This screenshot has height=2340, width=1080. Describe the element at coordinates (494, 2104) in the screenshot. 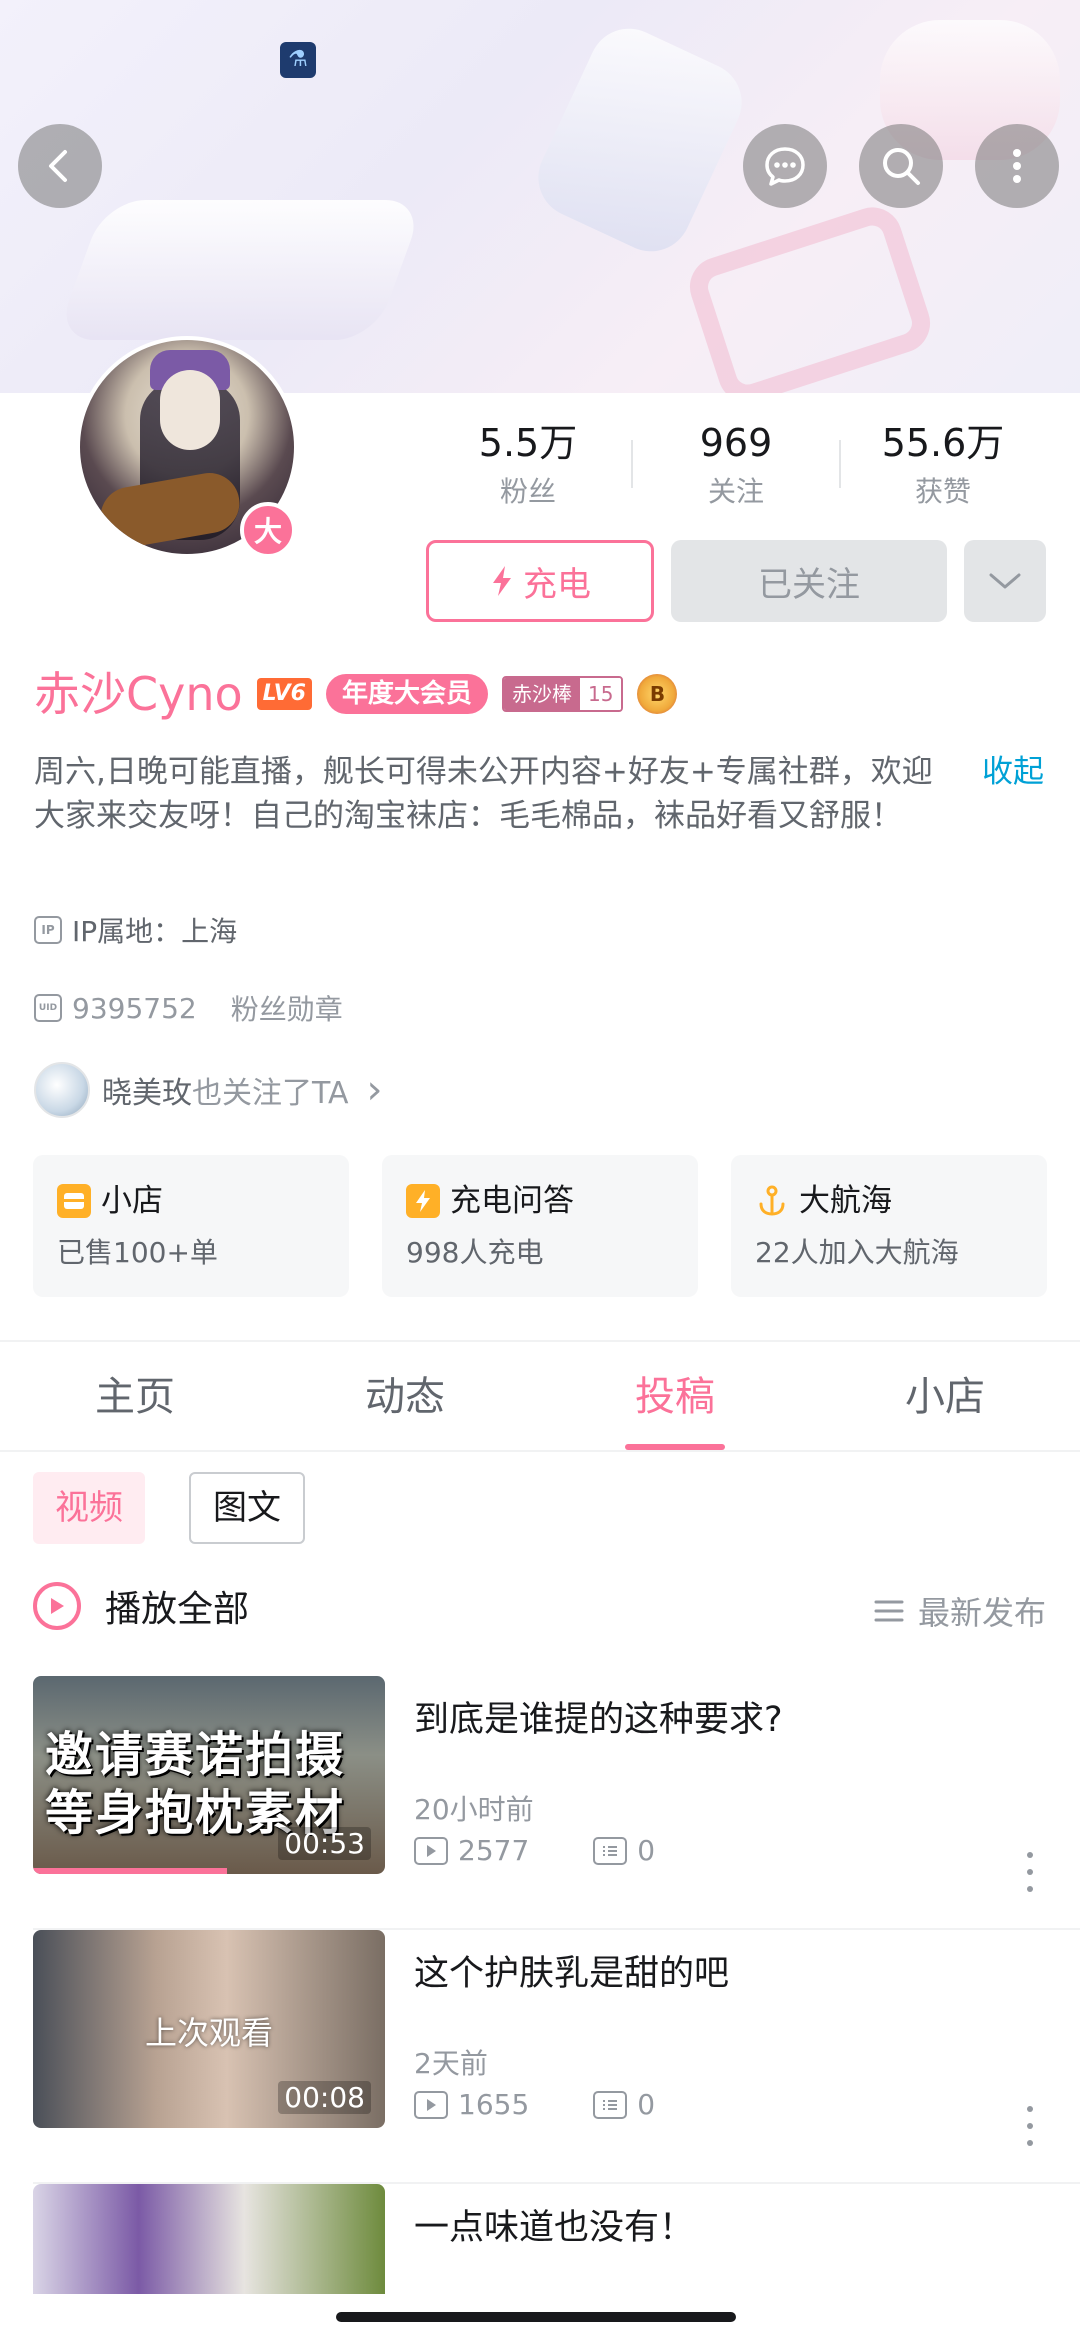

I see `play-count: 1655` at that location.